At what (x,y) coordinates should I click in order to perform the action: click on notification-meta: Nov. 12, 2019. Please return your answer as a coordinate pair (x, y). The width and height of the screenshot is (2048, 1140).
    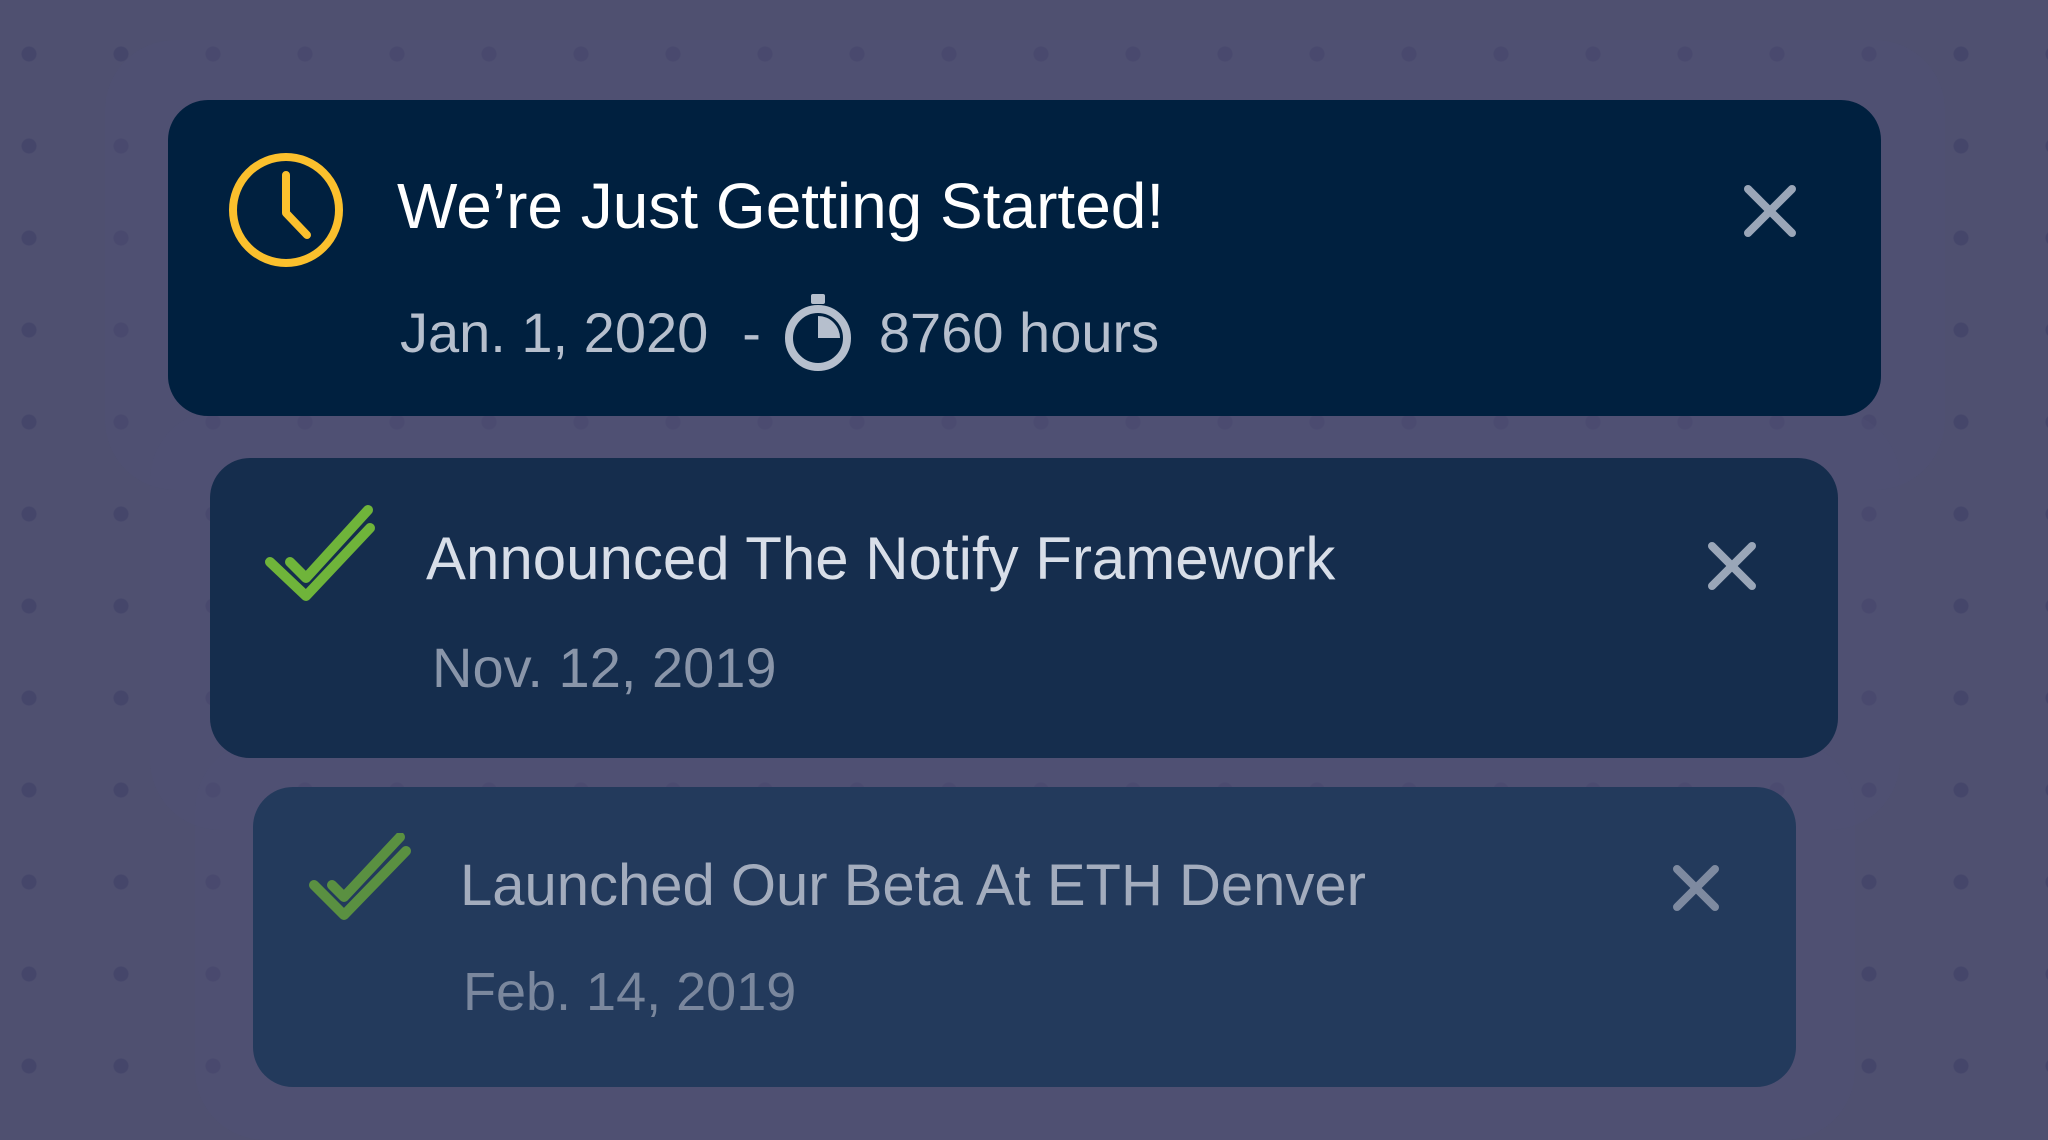
    Looking at the image, I should click on (604, 668).